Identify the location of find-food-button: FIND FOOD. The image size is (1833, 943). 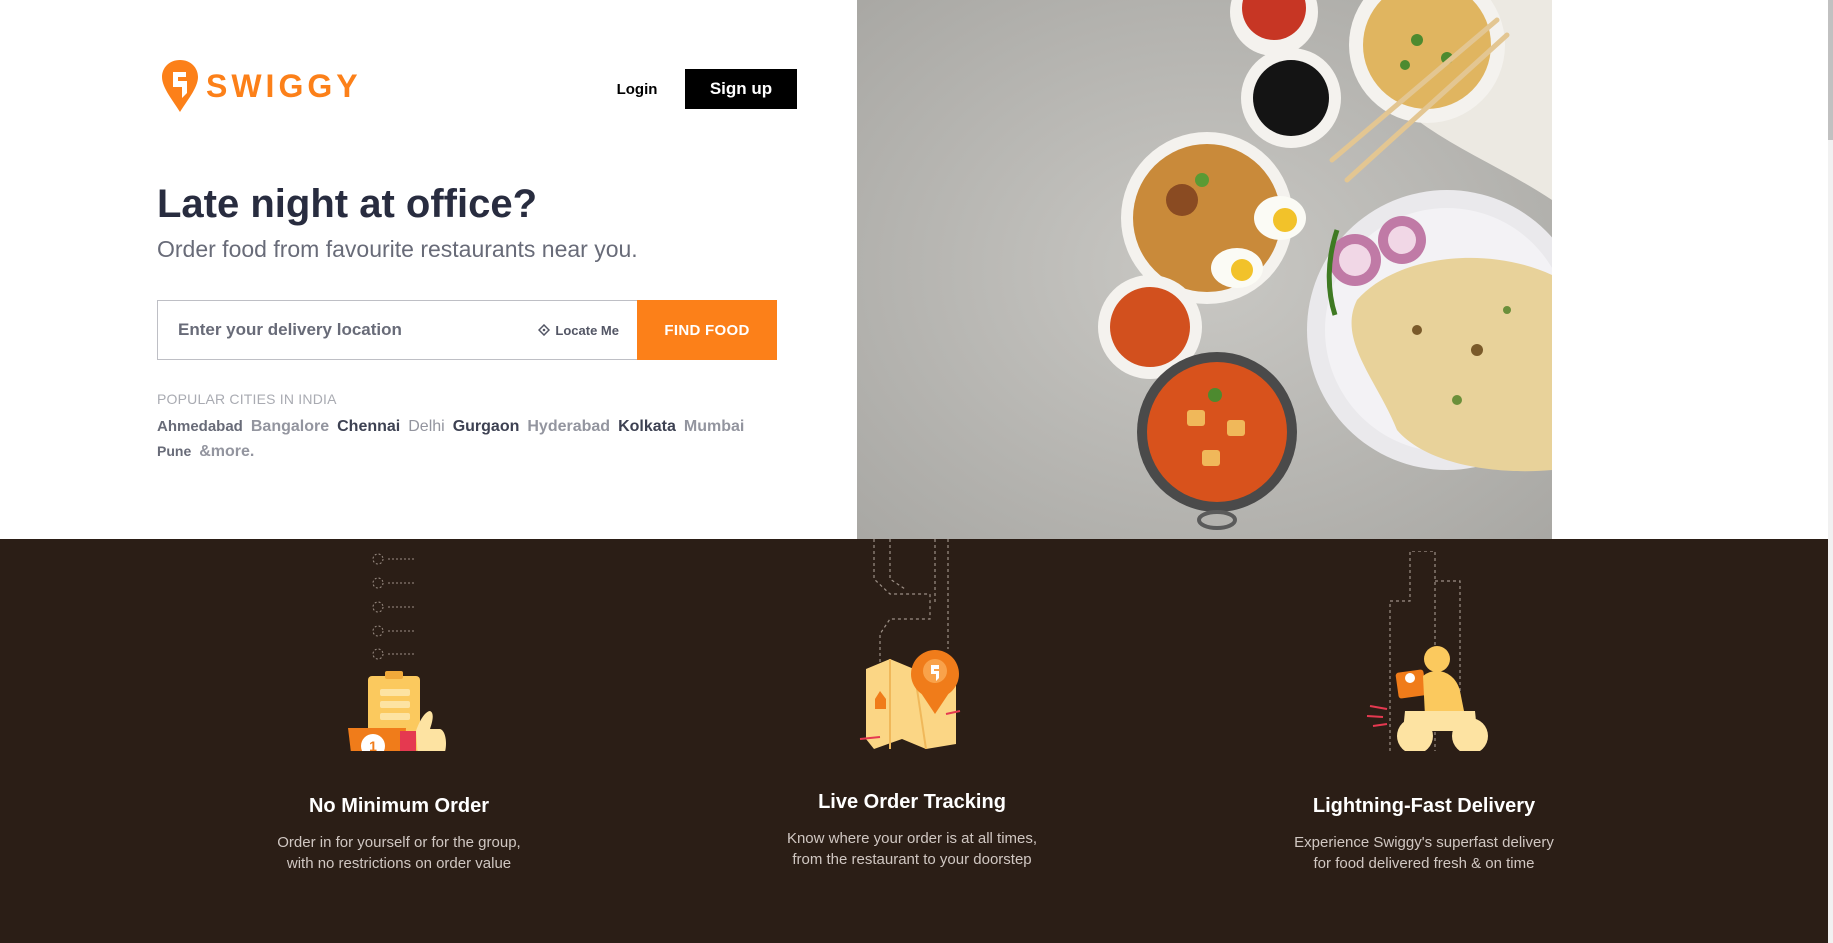
(707, 330).